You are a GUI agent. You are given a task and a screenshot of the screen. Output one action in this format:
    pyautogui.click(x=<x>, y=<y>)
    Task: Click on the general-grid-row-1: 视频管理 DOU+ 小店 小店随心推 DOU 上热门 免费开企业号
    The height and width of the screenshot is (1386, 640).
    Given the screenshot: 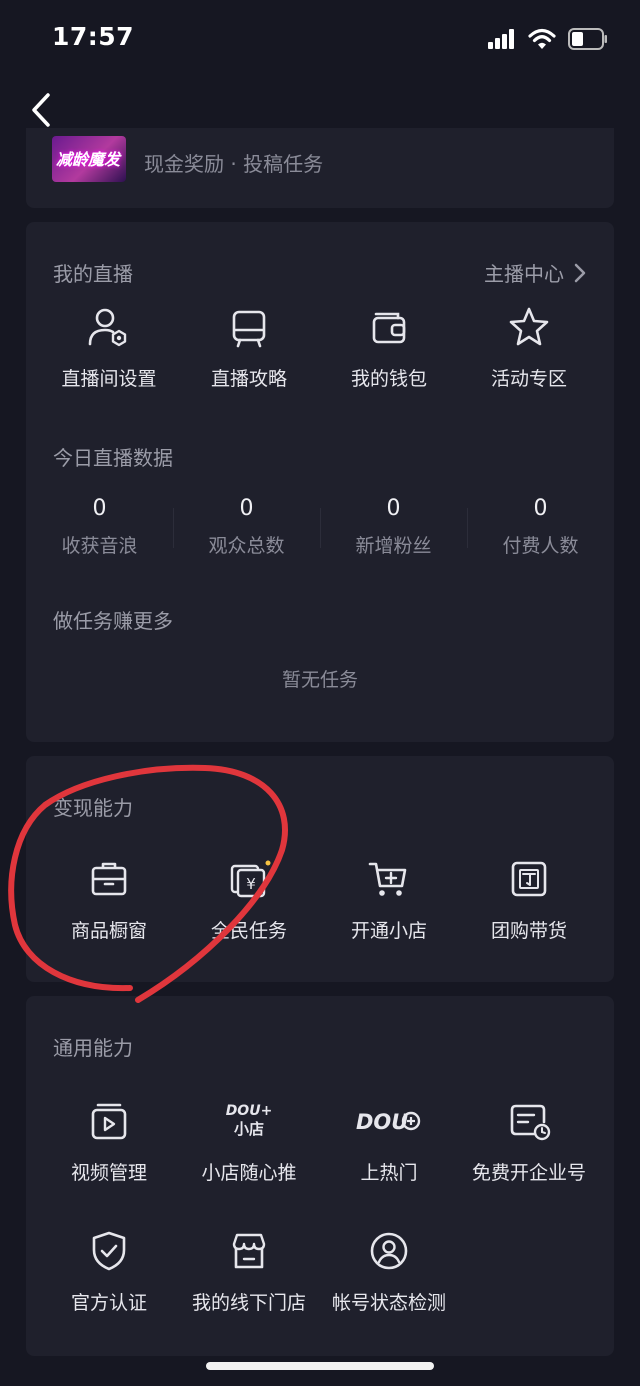 What is the action you would take?
    pyautogui.click(x=319, y=1141)
    